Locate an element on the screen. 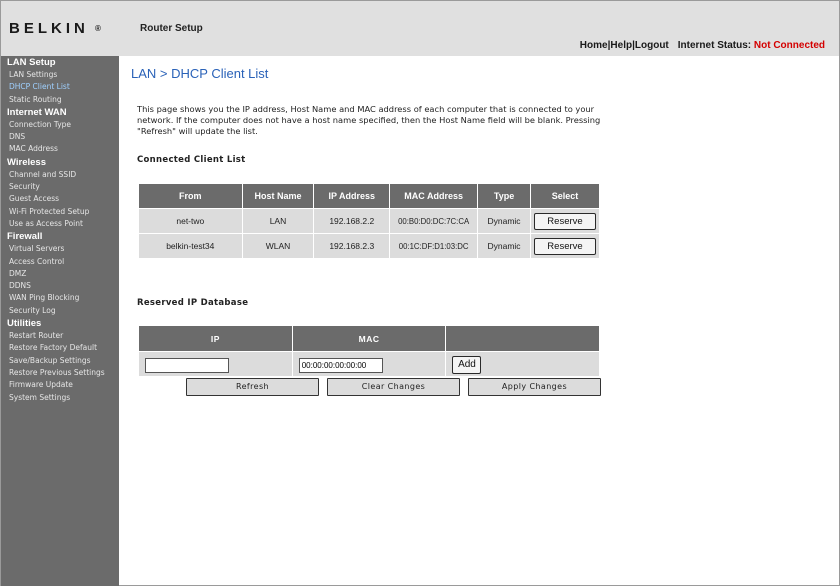  sidebar-item-security-log: Security Log is located at coordinates (60, 311).